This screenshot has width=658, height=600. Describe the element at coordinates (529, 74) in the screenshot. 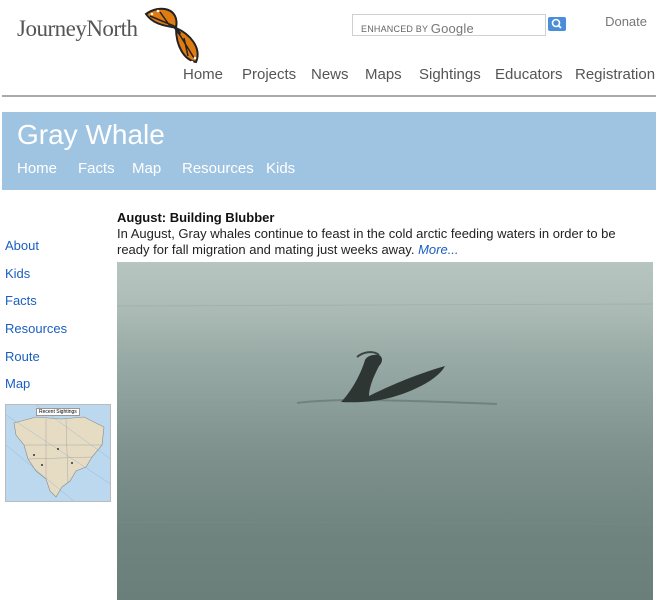

I see `nav-educators: Educators` at that location.